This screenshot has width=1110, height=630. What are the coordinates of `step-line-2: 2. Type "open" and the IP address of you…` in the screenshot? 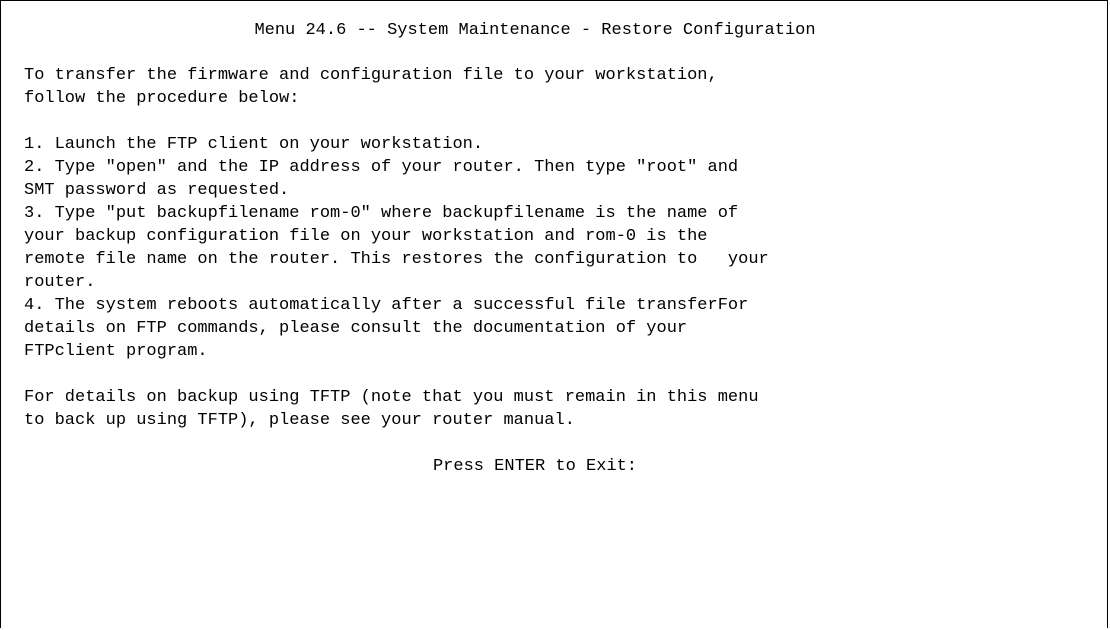 It's located at (381, 167).